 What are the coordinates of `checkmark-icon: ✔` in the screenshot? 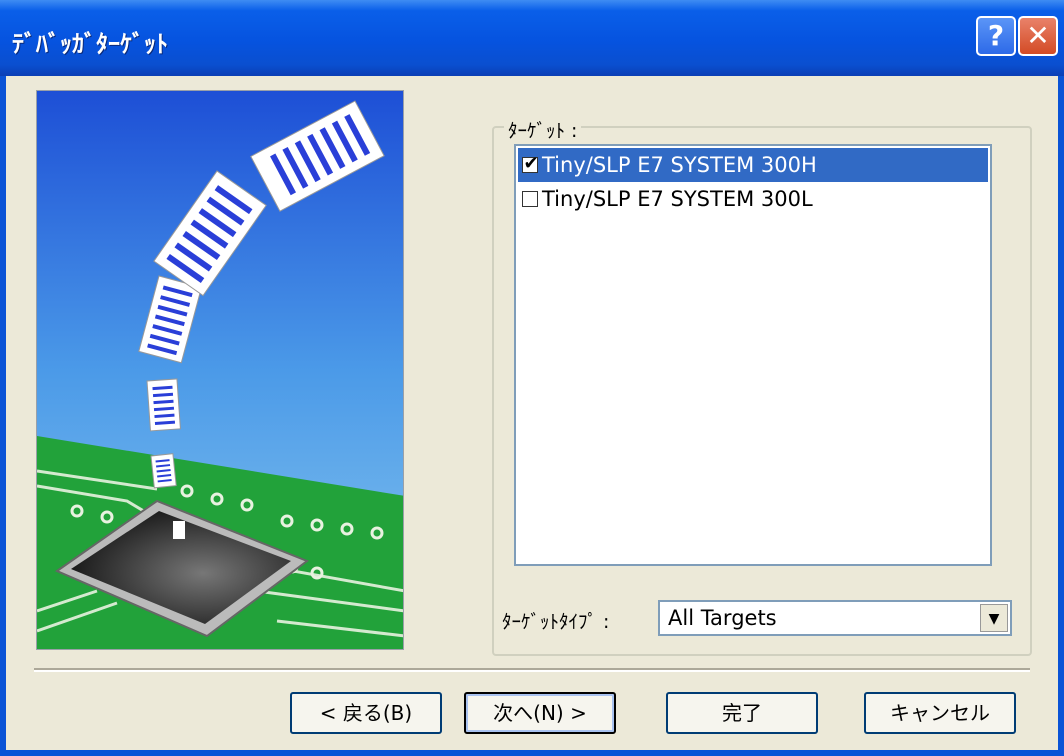 It's located at (531, 163).